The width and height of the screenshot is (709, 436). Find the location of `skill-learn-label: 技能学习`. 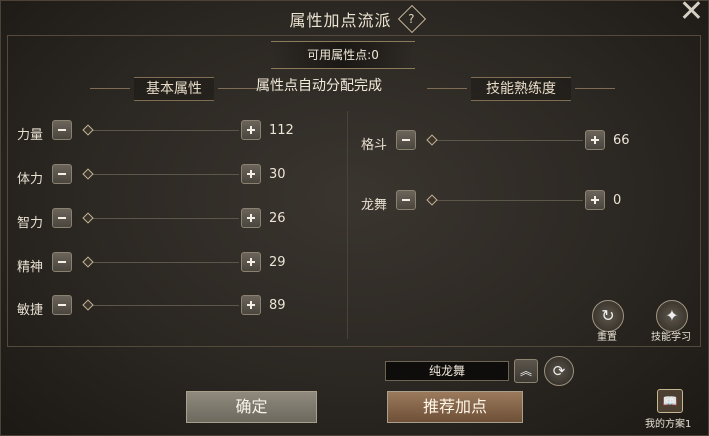

skill-learn-label: 技能学习 is located at coordinates (671, 337).